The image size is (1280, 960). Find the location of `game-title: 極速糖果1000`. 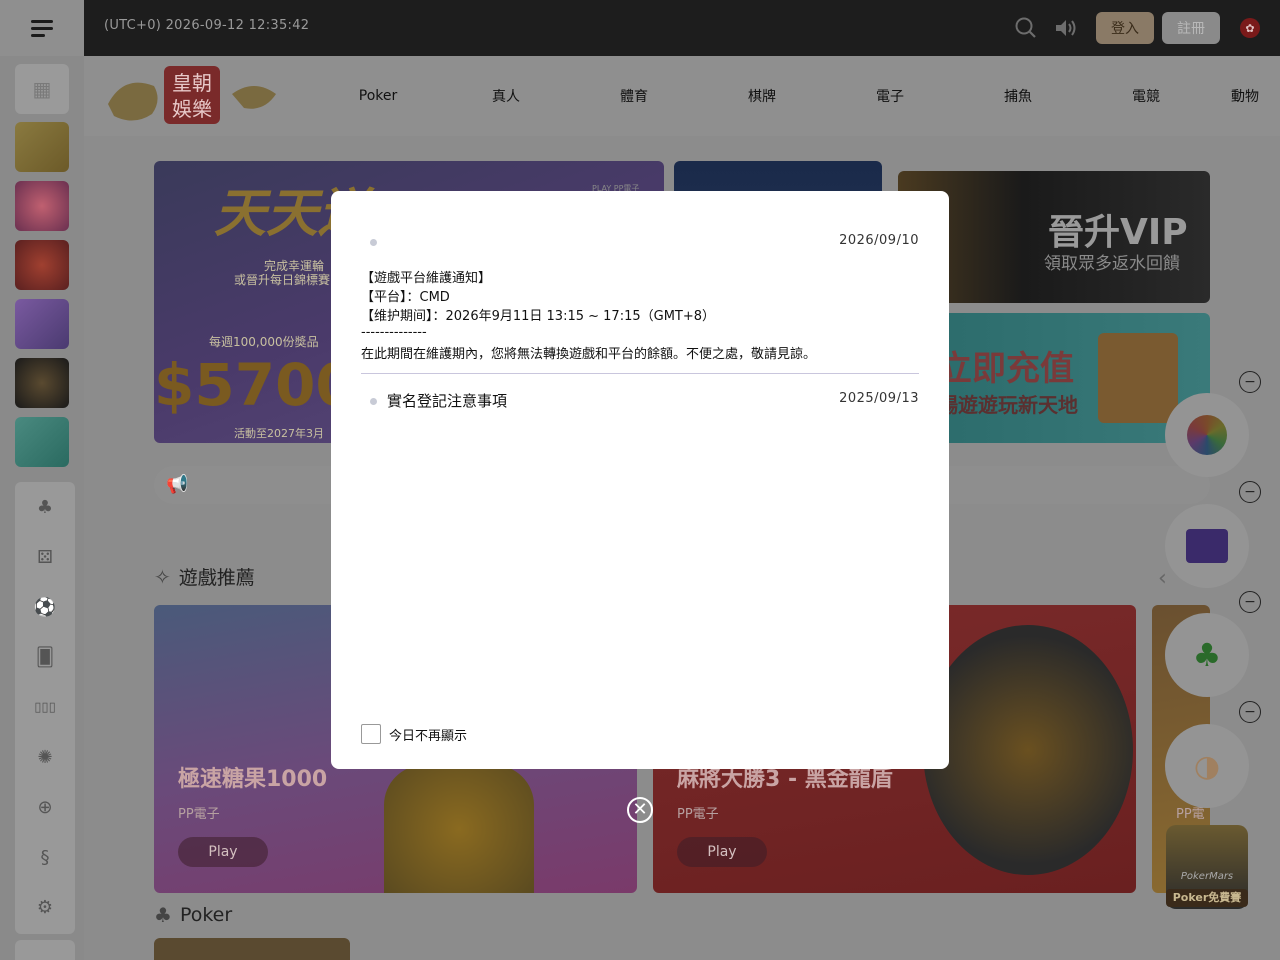

game-title: 極速糖果1000 is located at coordinates (253, 779).